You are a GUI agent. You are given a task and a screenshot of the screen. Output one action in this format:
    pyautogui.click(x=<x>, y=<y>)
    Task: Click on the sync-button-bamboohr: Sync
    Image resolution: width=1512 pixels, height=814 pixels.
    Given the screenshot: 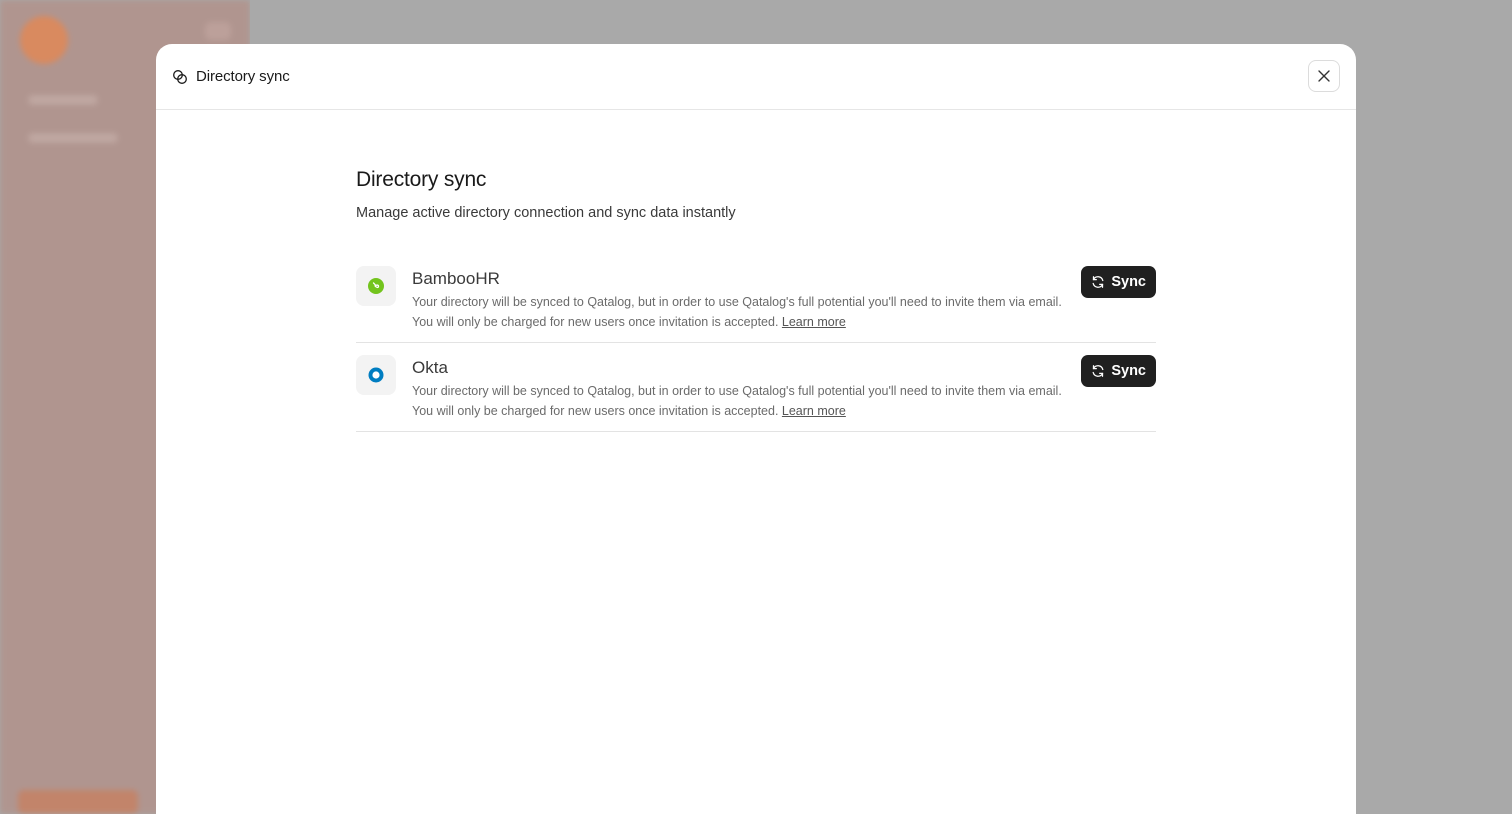 What is the action you would take?
    pyautogui.click(x=1118, y=282)
    